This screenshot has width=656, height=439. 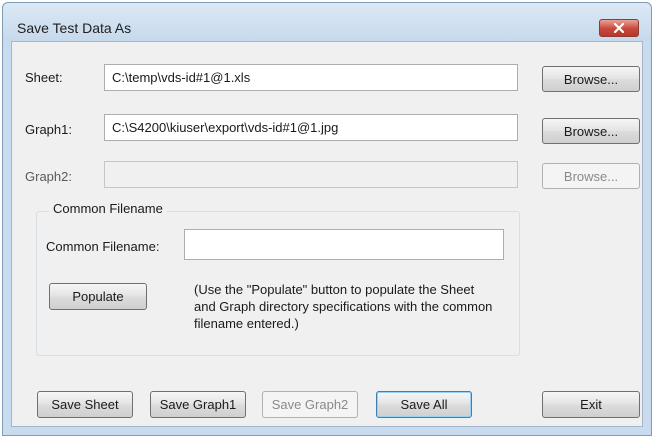 I want to click on graph1-label: Graph1:, so click(x=48, y=129).